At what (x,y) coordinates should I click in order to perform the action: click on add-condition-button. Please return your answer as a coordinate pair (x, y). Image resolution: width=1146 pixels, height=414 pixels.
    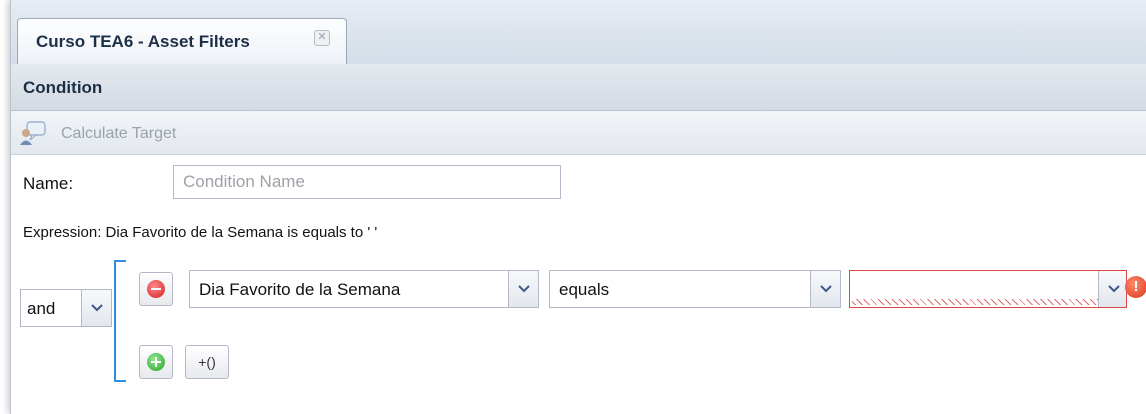
    Looking at the image, I should click on (156, 362).